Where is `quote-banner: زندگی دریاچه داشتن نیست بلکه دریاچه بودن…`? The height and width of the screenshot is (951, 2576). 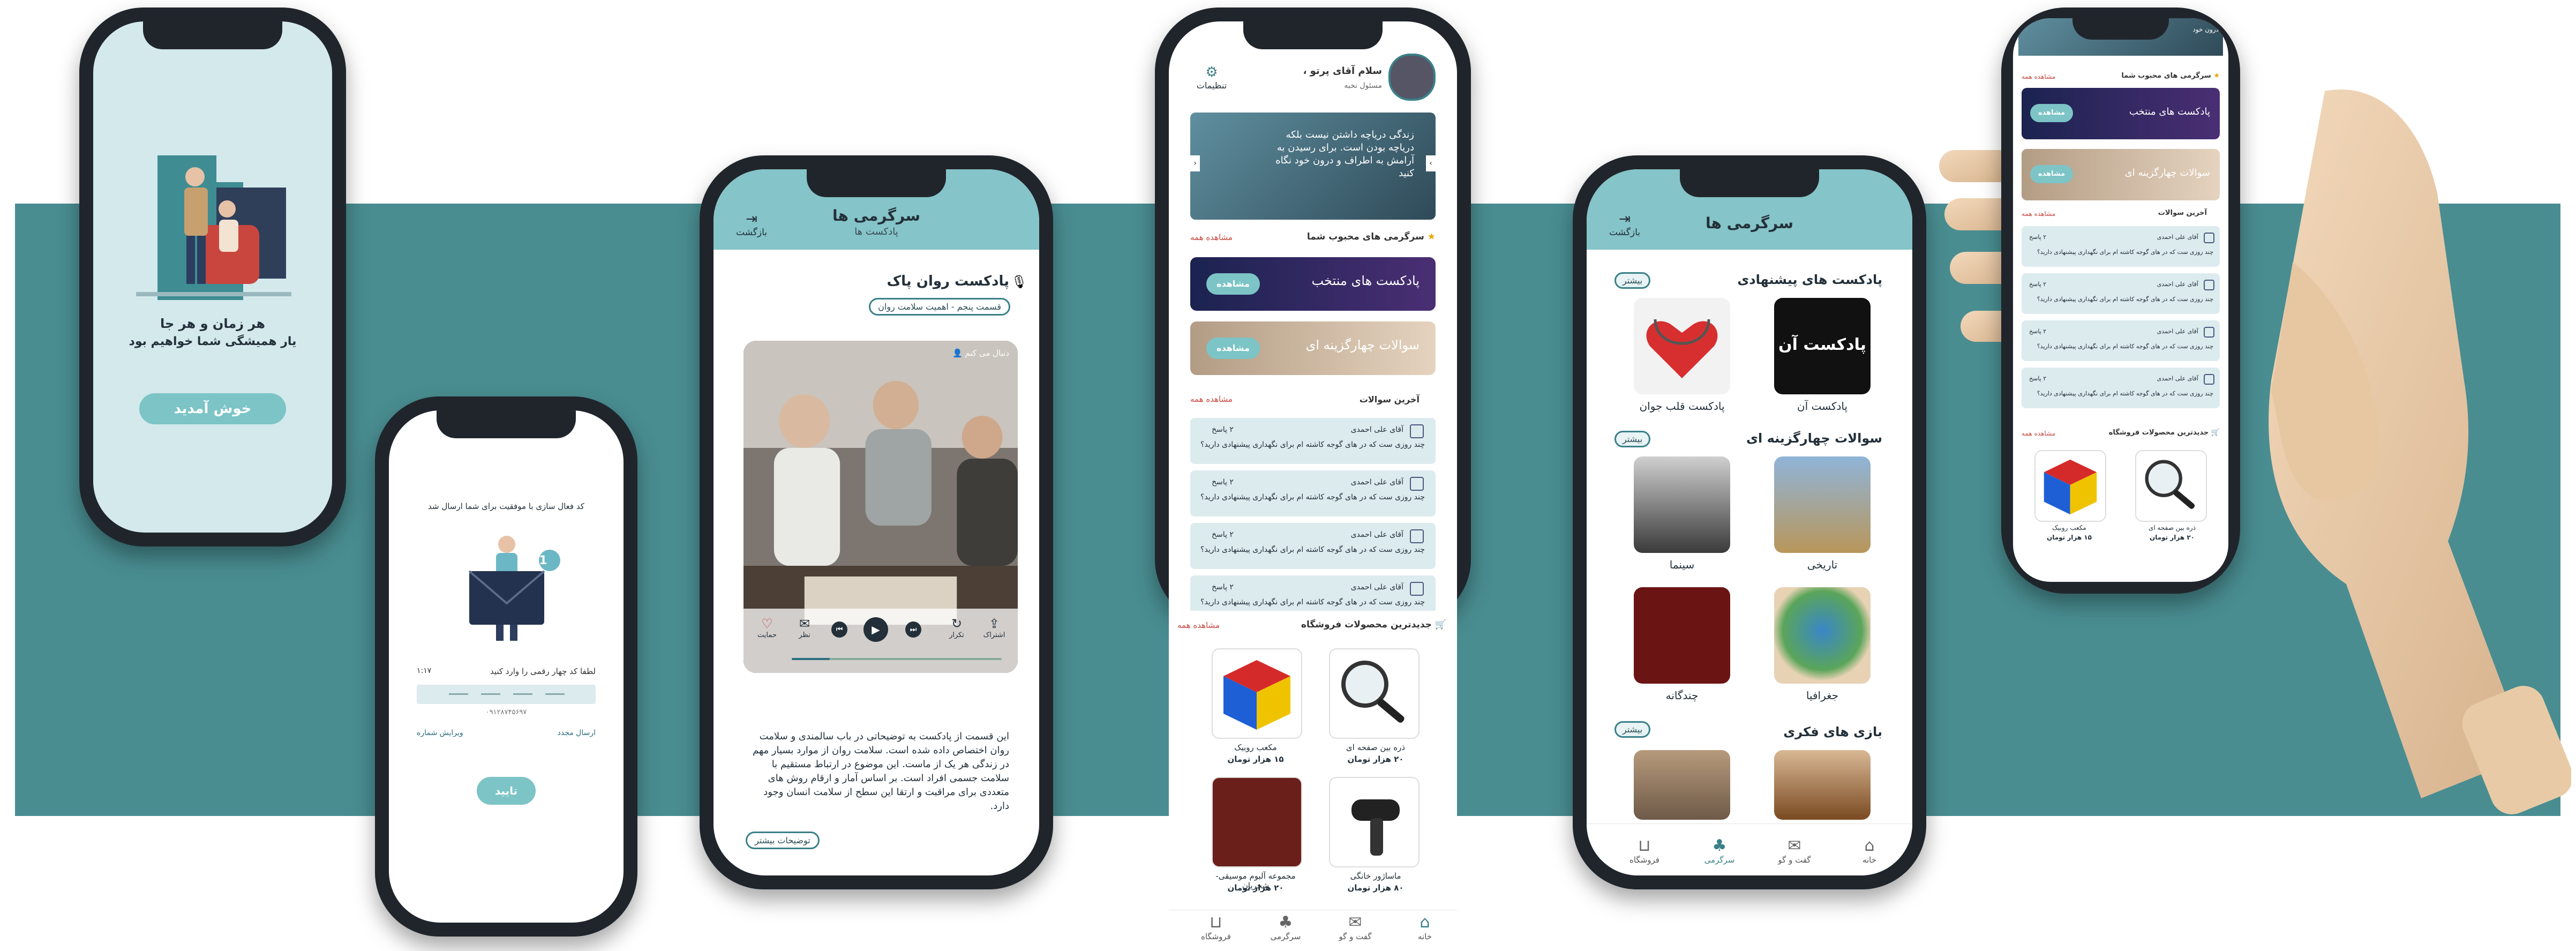 quote-banner: زندگی دریاچه داشتن نیست بلکه دریاچه بودن… is located at coordinates (1313, 166).